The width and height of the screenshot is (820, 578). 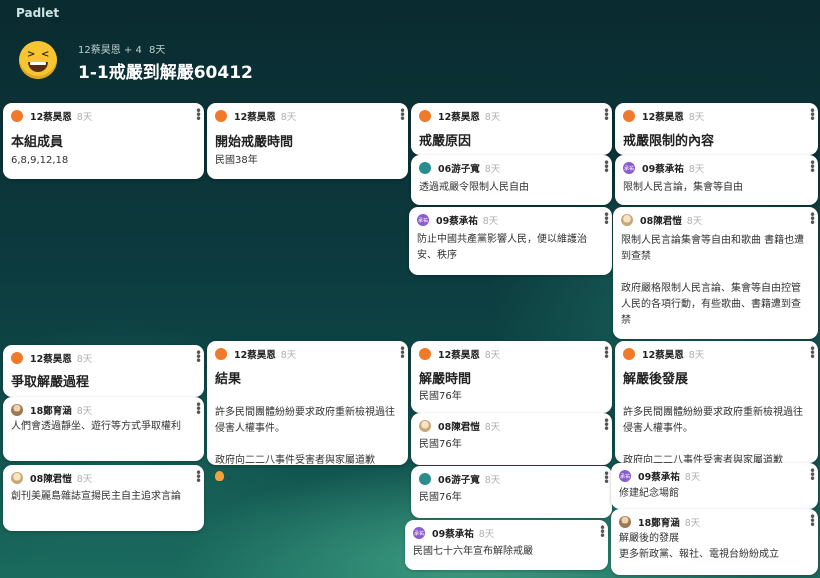 What do you see at coordinates (714, 486) in the screenshot?
I see `post-card: 承祐 09蔡承祐 8天 • • • 修建紀念場館` at bounding box center [714, 486].